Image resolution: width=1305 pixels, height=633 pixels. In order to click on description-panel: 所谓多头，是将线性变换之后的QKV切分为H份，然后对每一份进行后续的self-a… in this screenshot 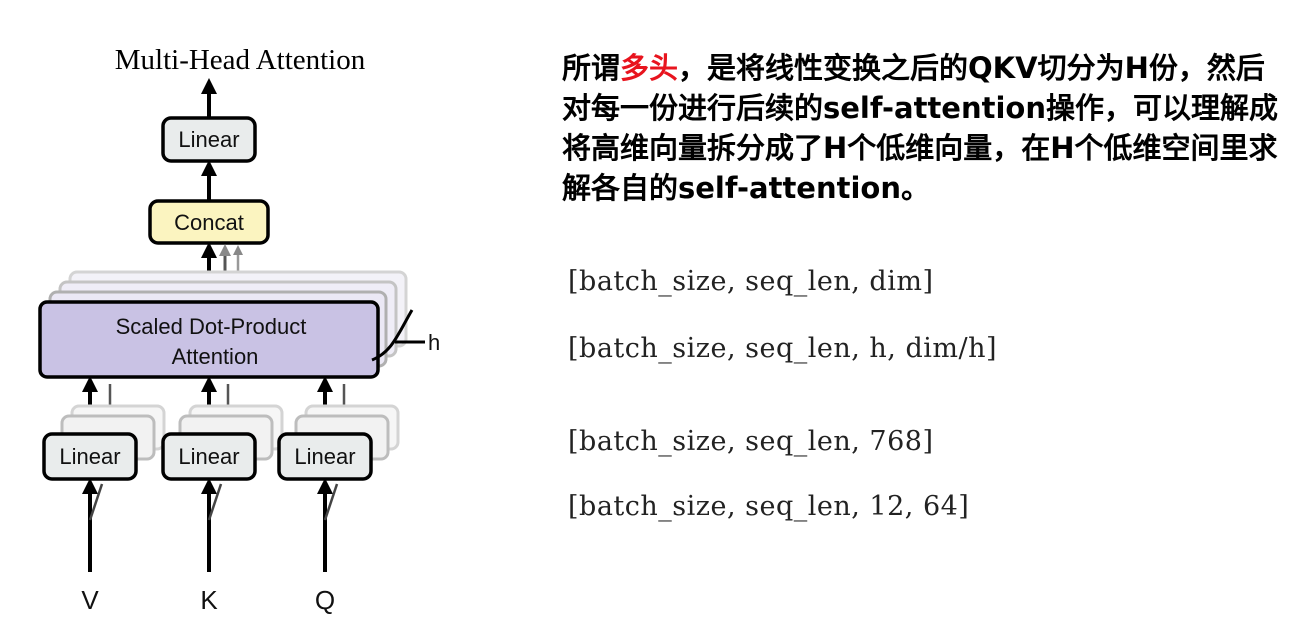, I will do `click(922, 128)`.